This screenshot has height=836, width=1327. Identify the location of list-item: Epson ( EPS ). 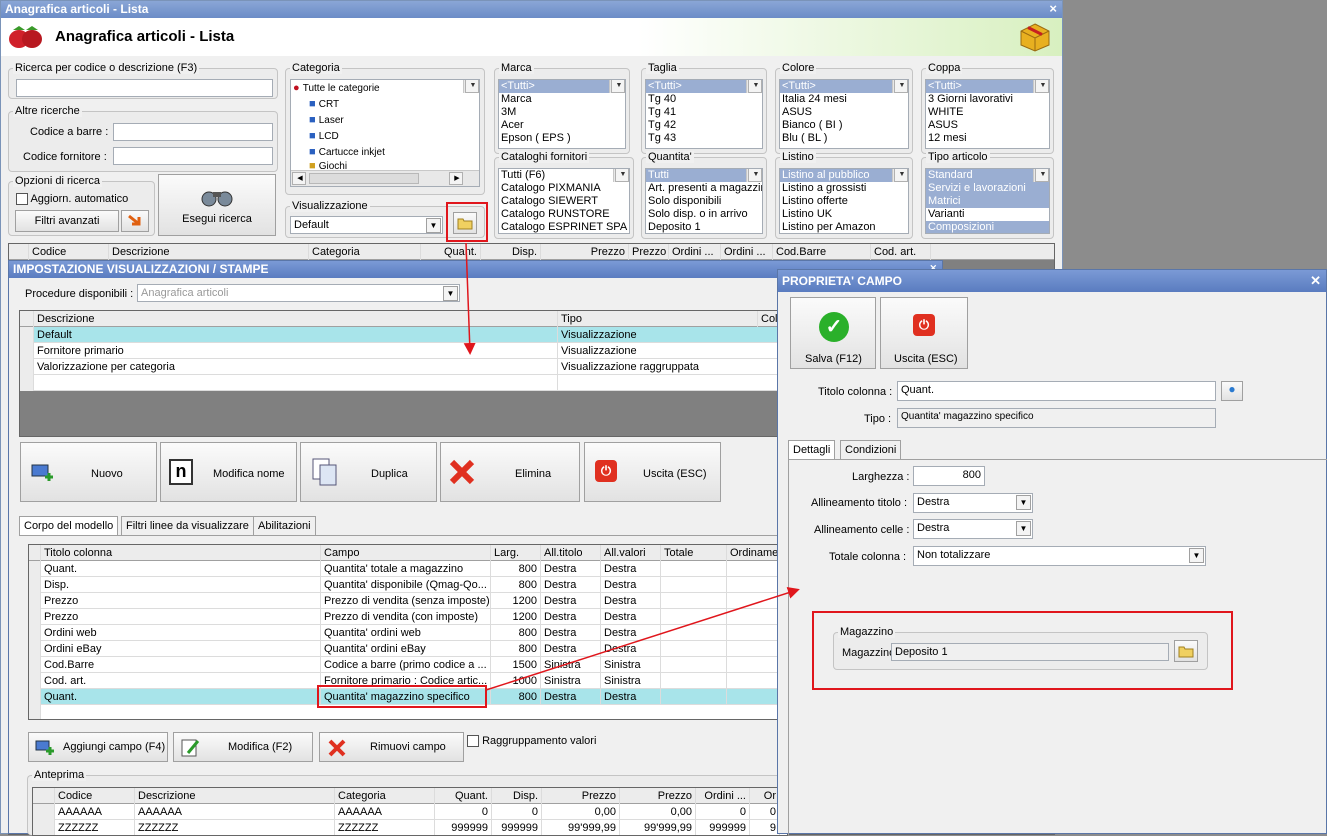
(562, 138).